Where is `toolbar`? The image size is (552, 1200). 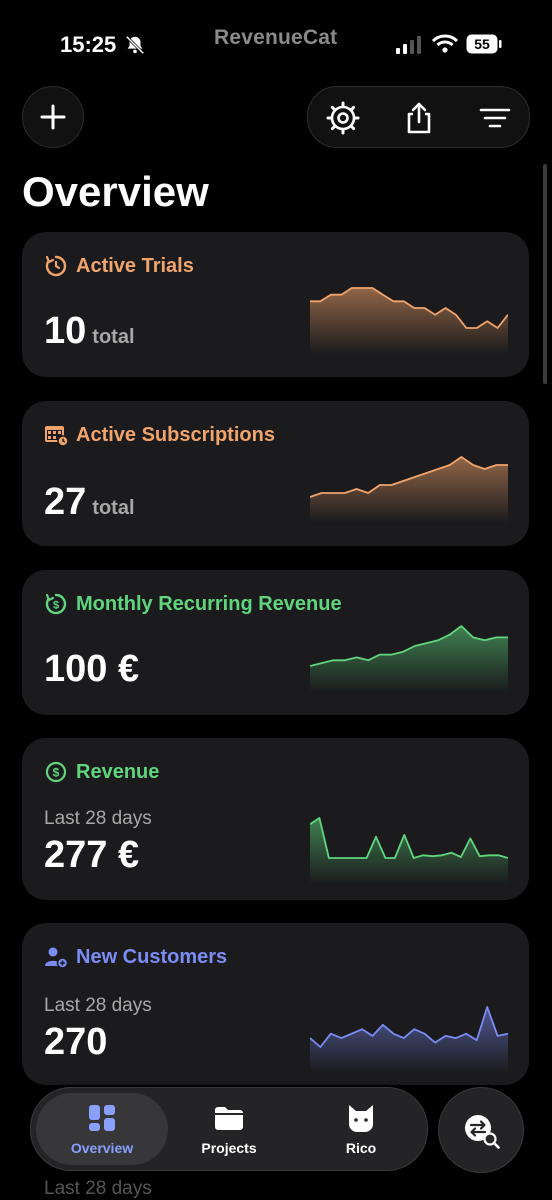
toolbar is located at coordinates (418, 117).